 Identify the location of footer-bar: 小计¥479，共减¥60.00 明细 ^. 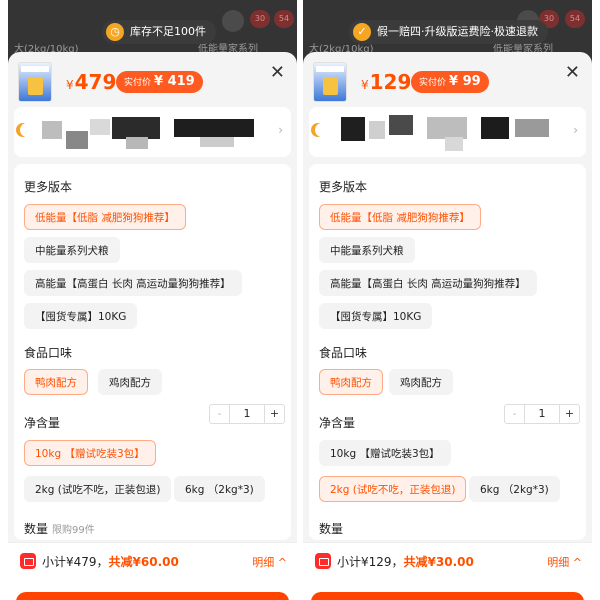
(152, 571).